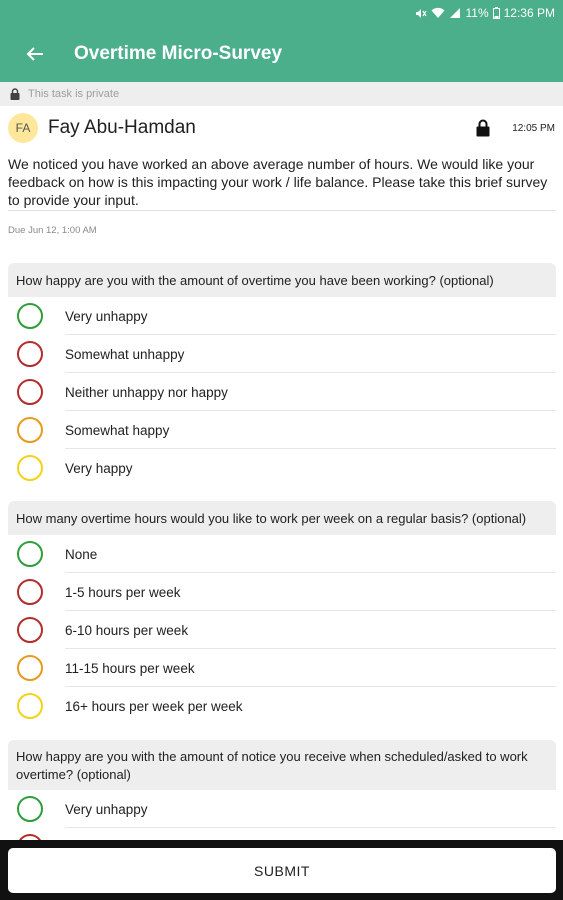 The height and width of the screenshot is (900, 563). I want to click on option-label: 11-15 hours per week, so click(130, 668).